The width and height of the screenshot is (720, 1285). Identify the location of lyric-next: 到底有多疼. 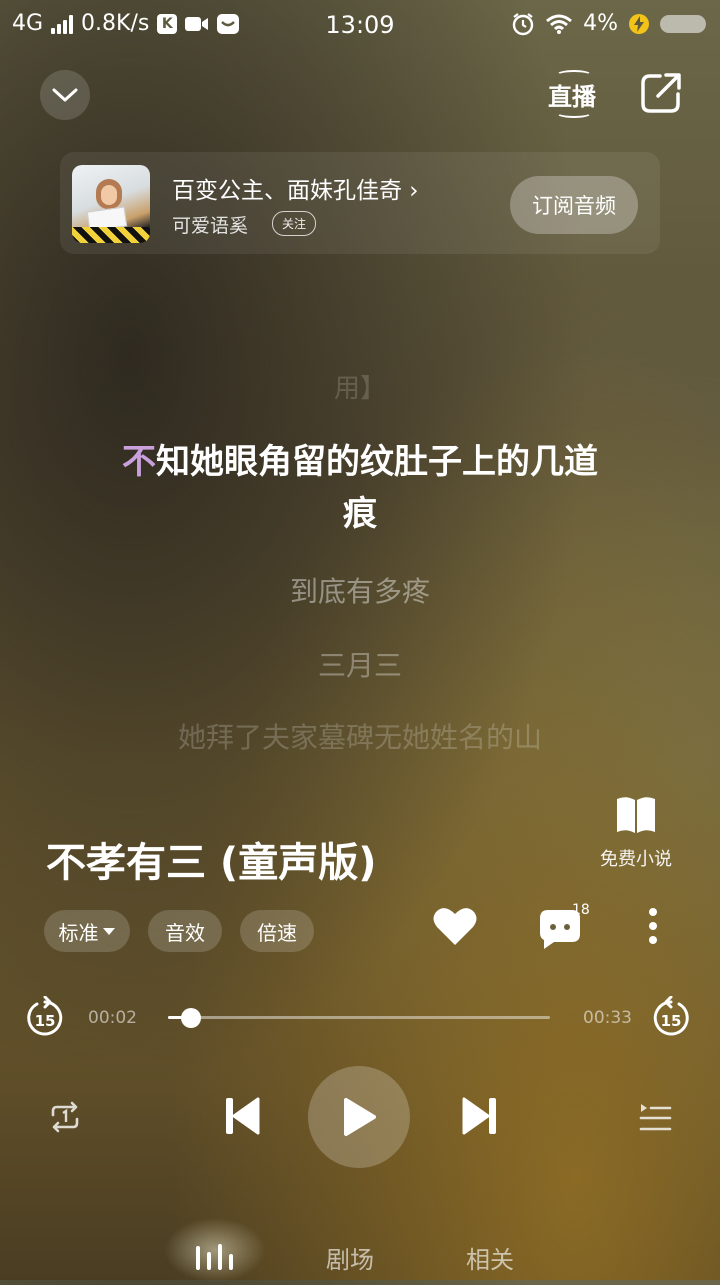
(360, 590).